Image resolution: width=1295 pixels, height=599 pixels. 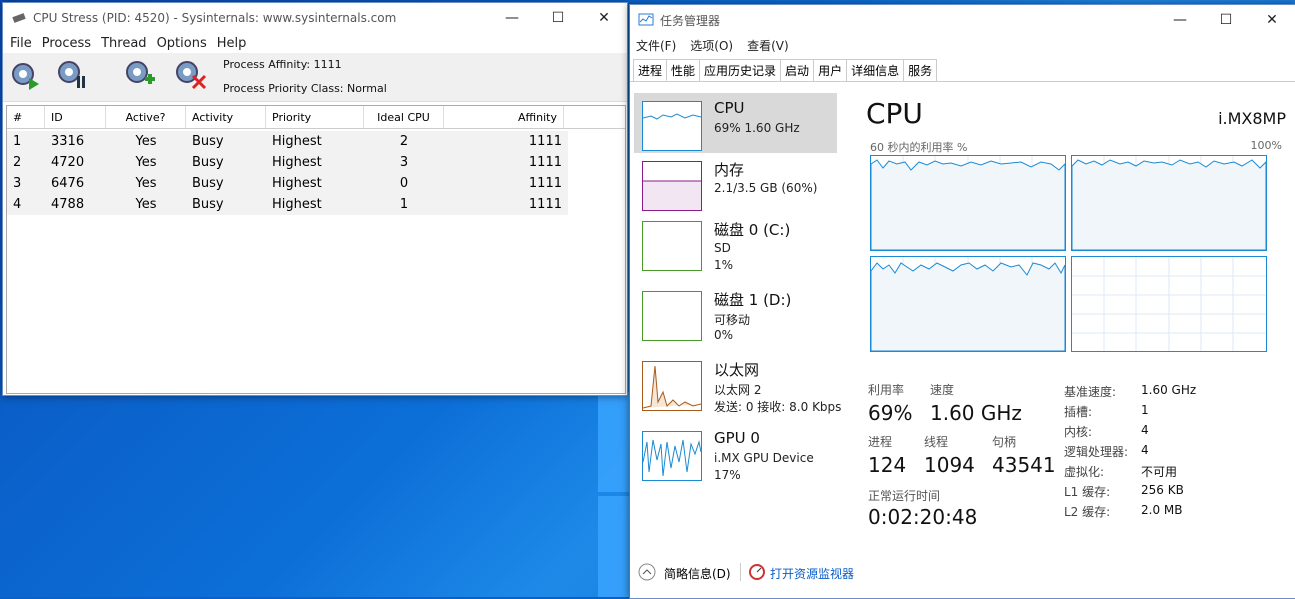 What do you see at coordinates (66, 43) in the screenshot?
I see `menu-process: Process` at bounding box center [66, 43].